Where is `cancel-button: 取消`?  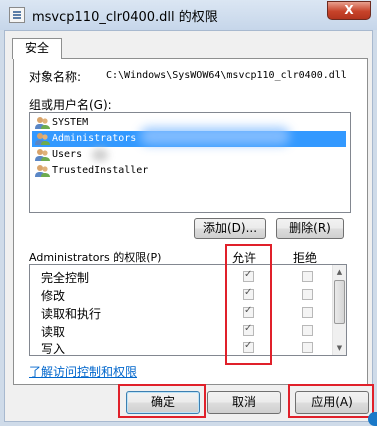
cancel-button: 取消 is located at coordinates (244, 402).